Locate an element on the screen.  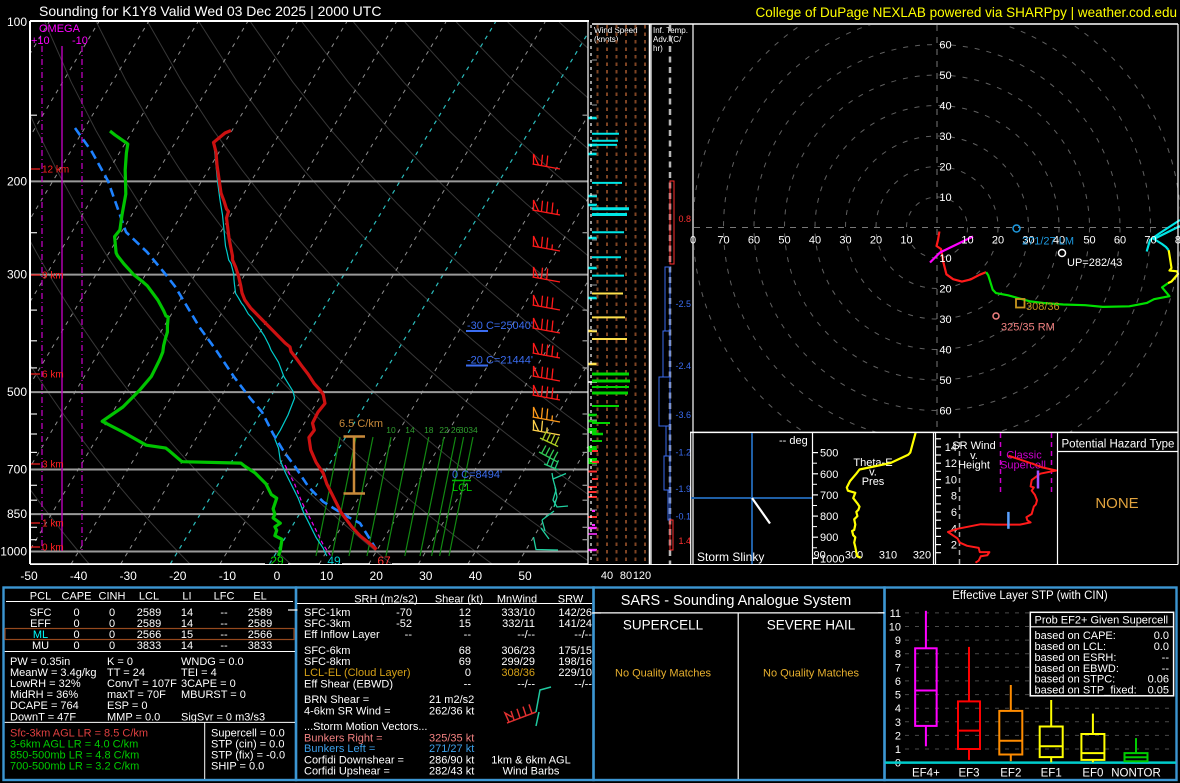
svg-text: 18 is located at coordinates (429, 430).